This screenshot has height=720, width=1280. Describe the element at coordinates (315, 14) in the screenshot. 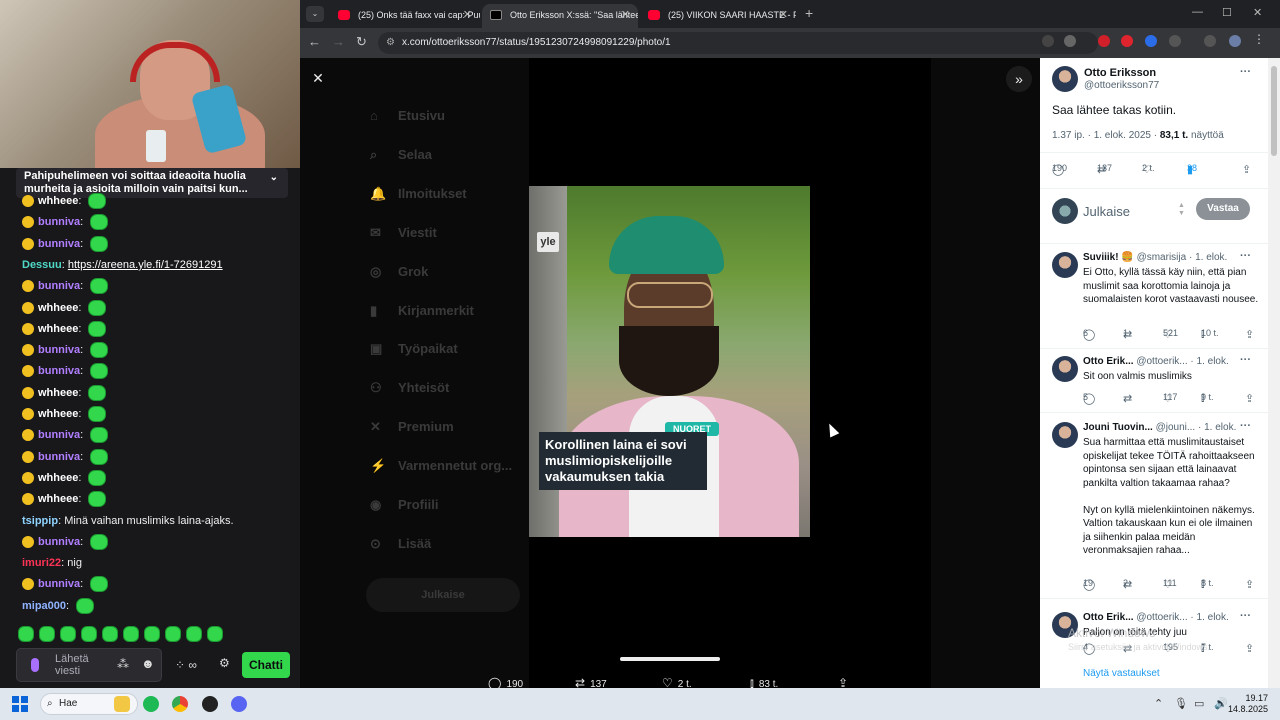

I see `tab-search-icon: ⌄` at that location.